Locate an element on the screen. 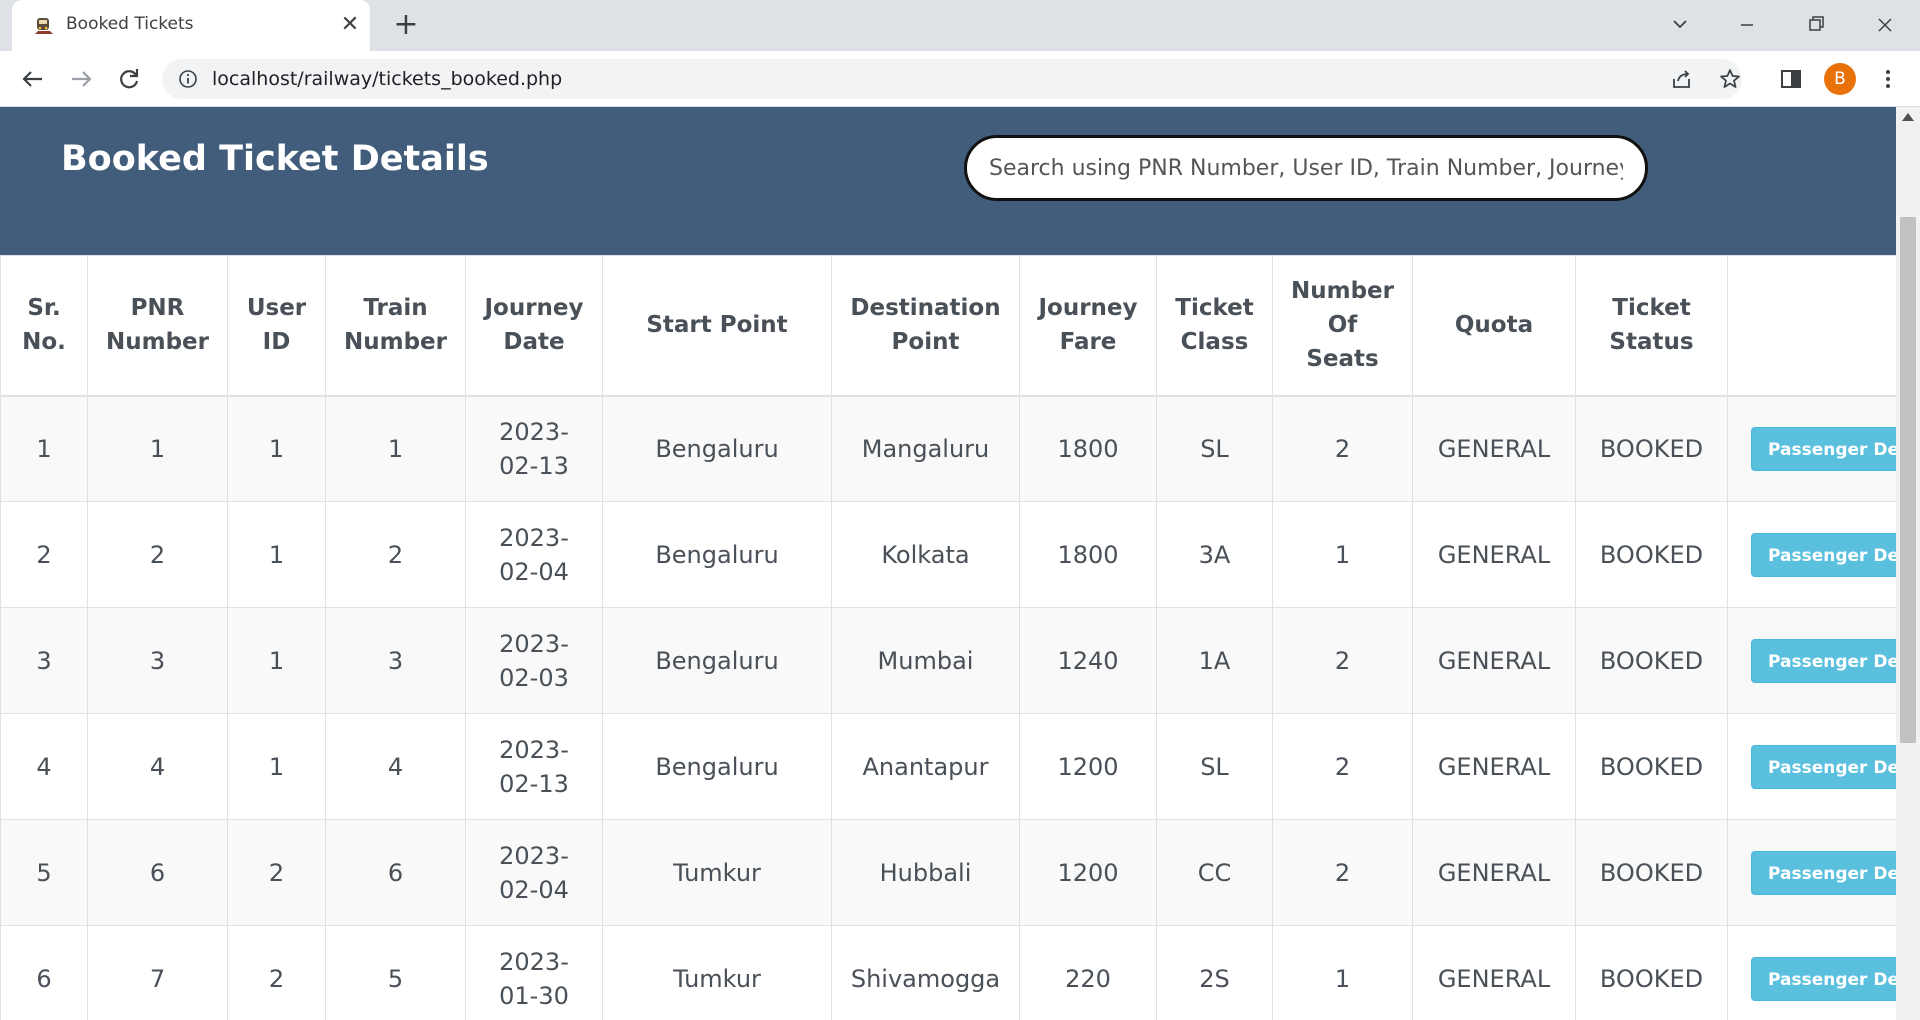  column-header-line: PNR is located at coordinates (157, 308).